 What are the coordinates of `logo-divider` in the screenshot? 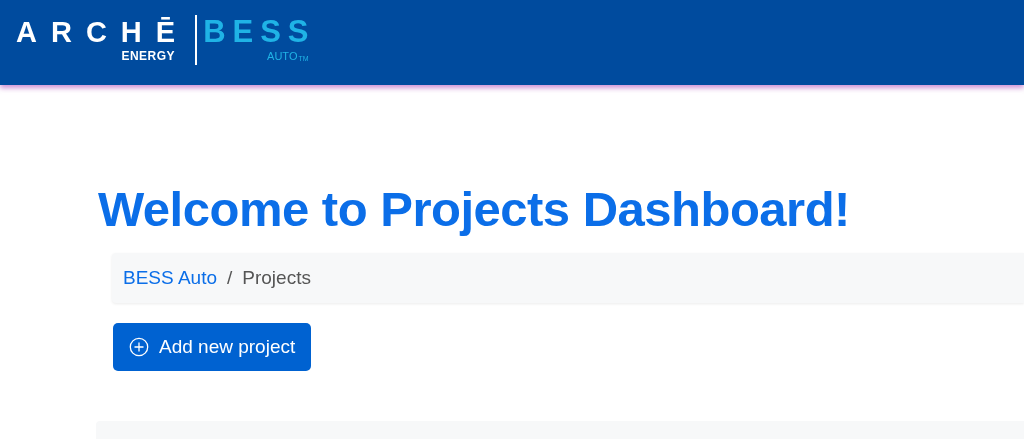 It's located at (196, 39).